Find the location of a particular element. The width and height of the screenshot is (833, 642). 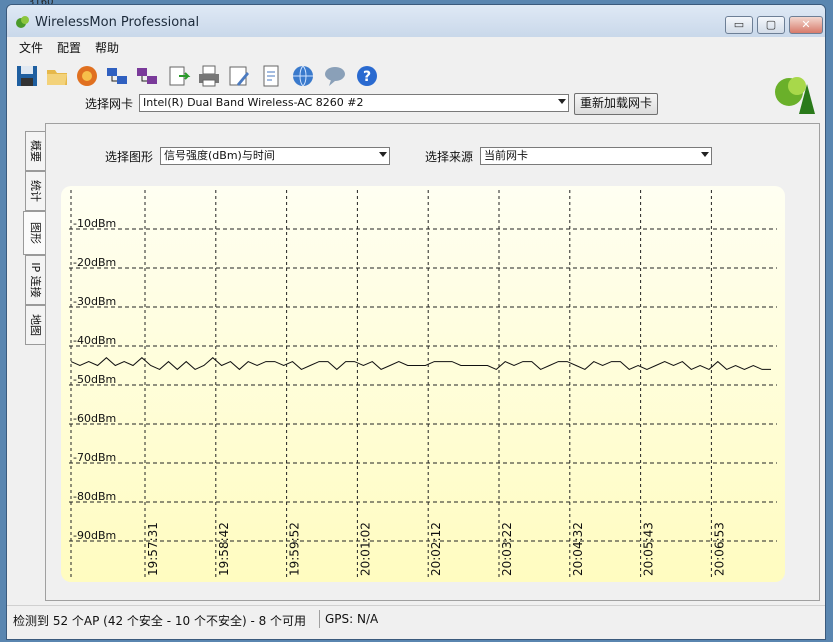

x-tick-label: 19:59:52 is located at coordinates (295, 549).